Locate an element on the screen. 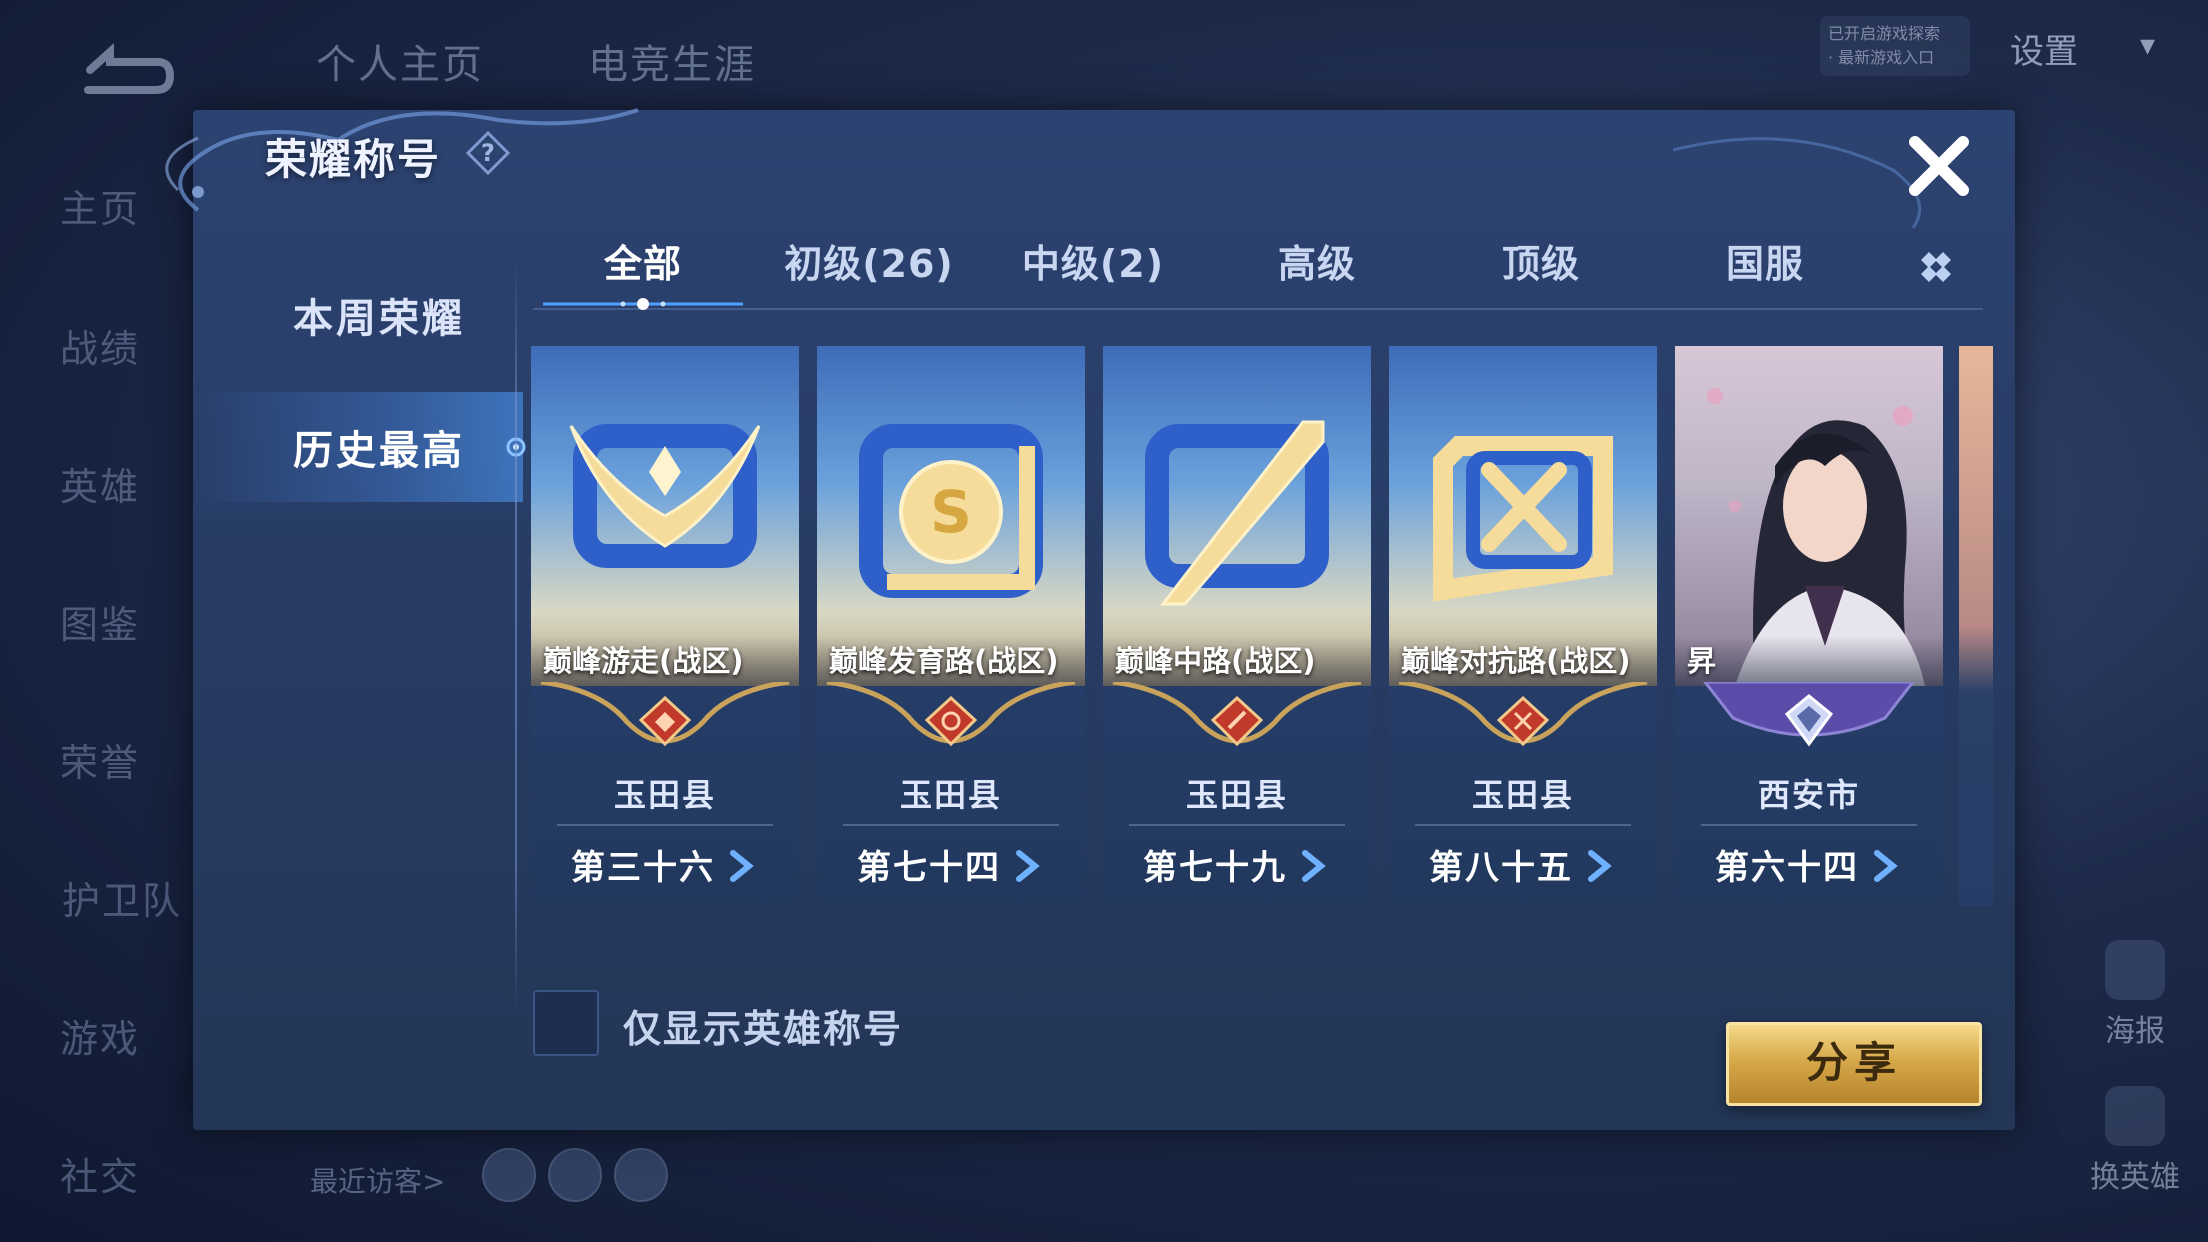  wings-emblem-icon is located at coordinates (665, 496).